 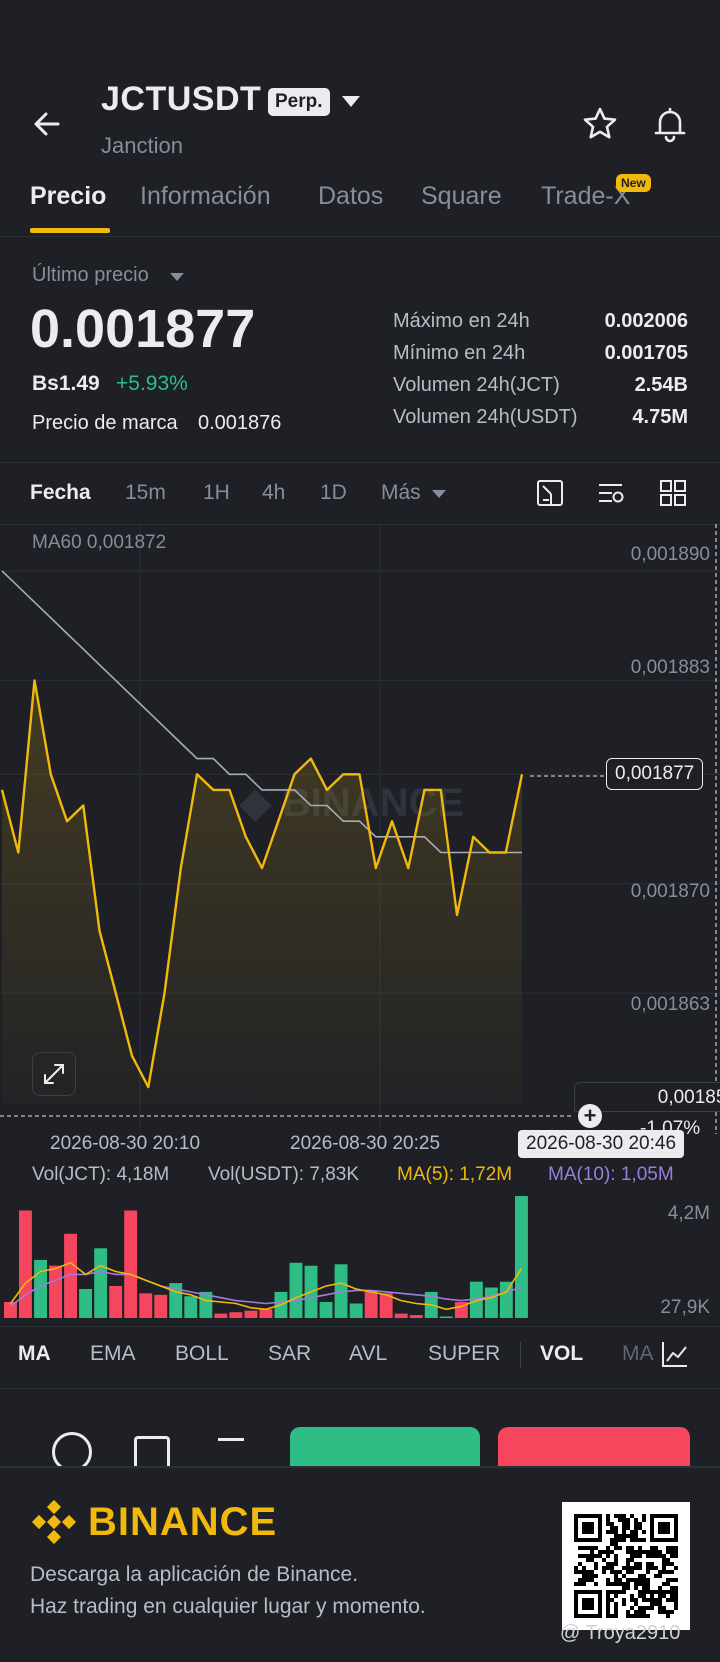 I want to click on new-badge: New, so click(x=633, y=183).